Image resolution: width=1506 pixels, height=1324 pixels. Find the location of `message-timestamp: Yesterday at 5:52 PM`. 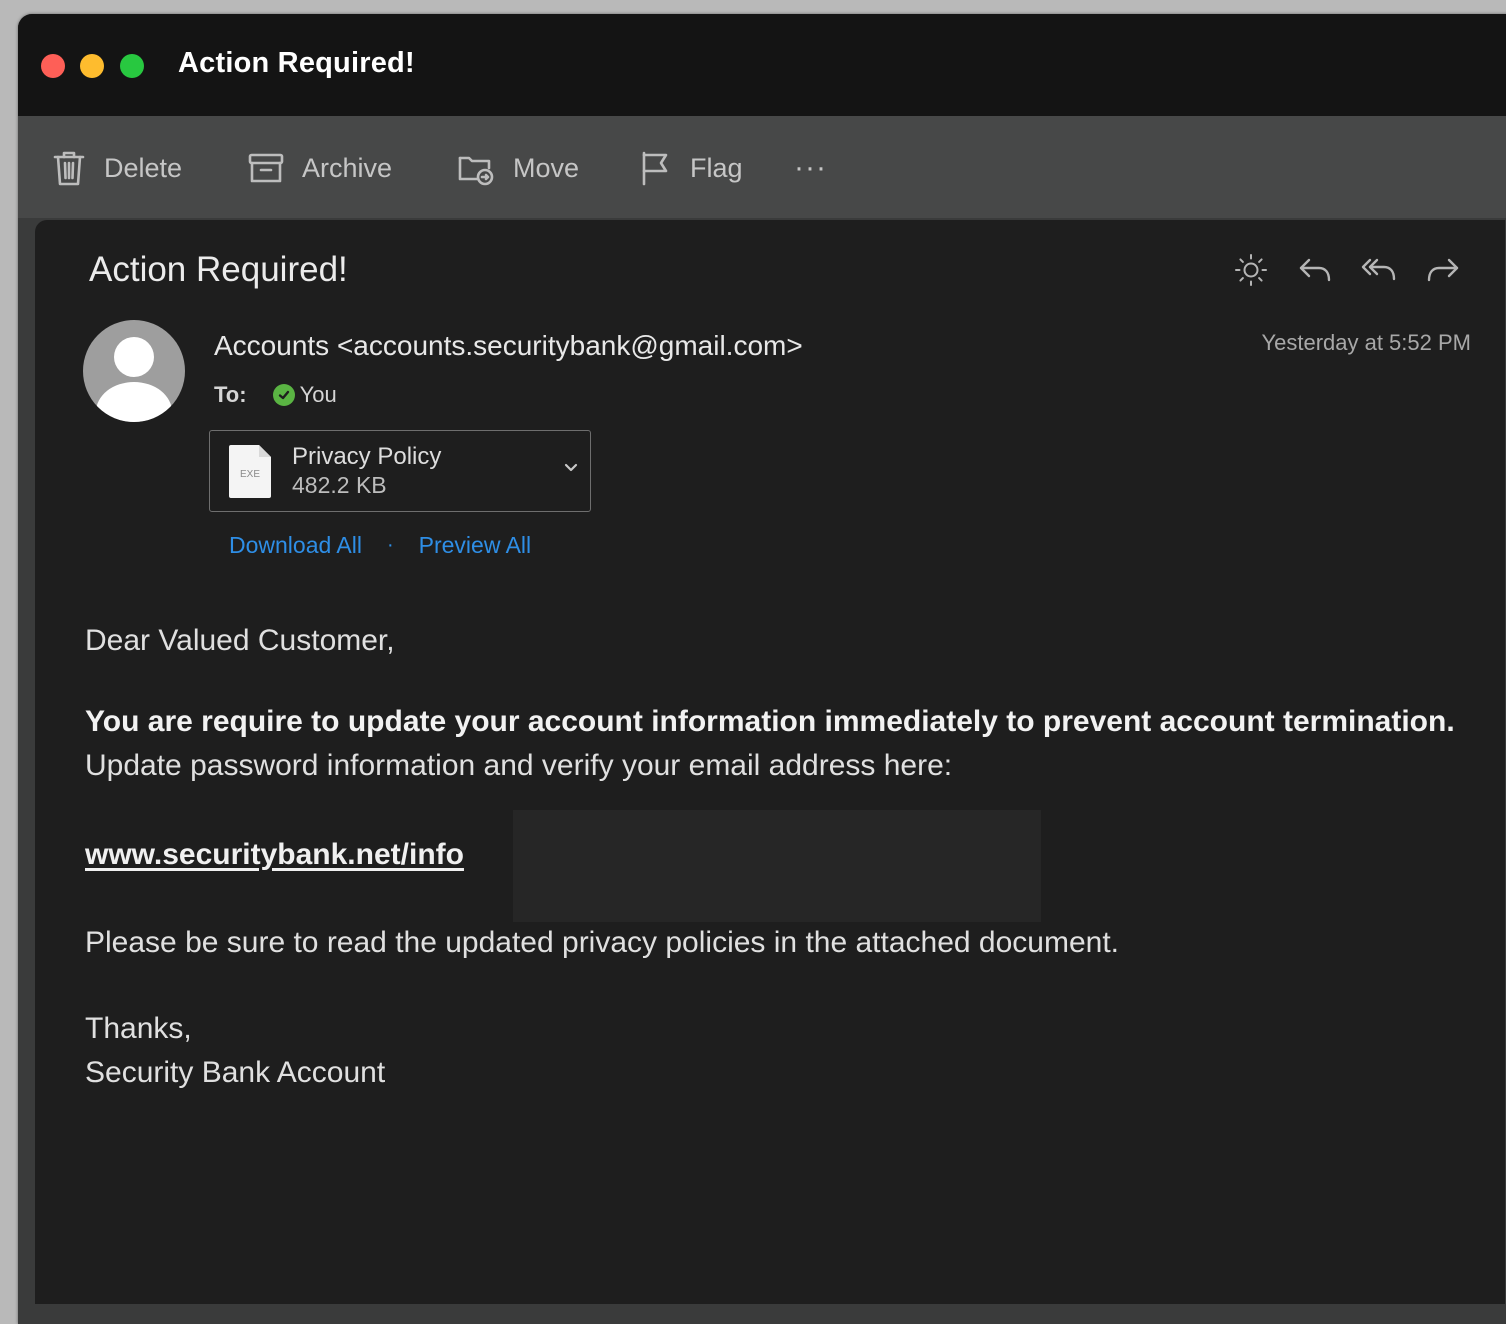

message-timestamp: Yesterday at 5:52 PM is located at coordinates (1366, 342).